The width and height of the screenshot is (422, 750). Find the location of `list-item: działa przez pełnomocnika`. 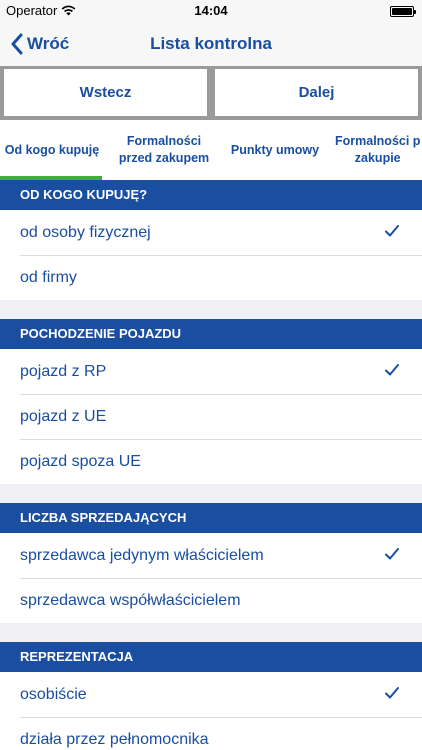

list-item: działa przez pełnomocnika is located at coordinates (211, 733).